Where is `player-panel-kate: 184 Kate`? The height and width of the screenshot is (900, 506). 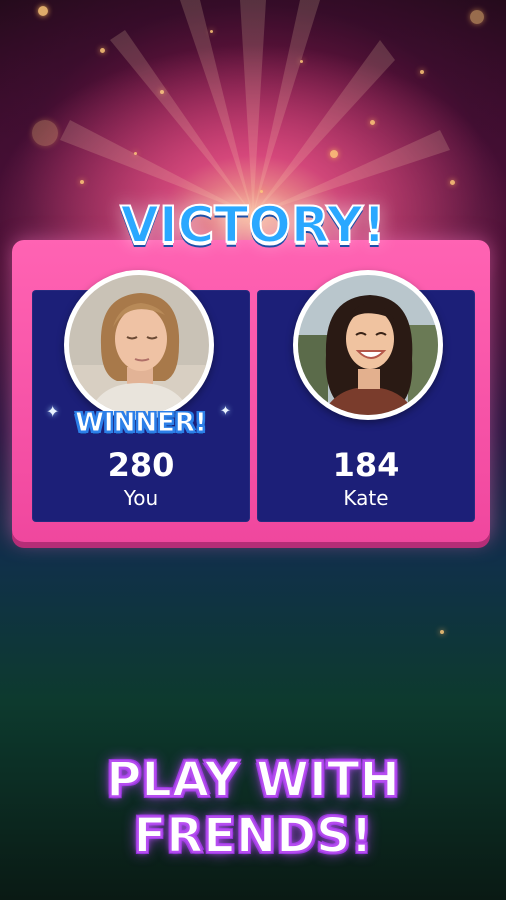
player-panel-kate: 184 Kate is located at coordinates (366, 396).